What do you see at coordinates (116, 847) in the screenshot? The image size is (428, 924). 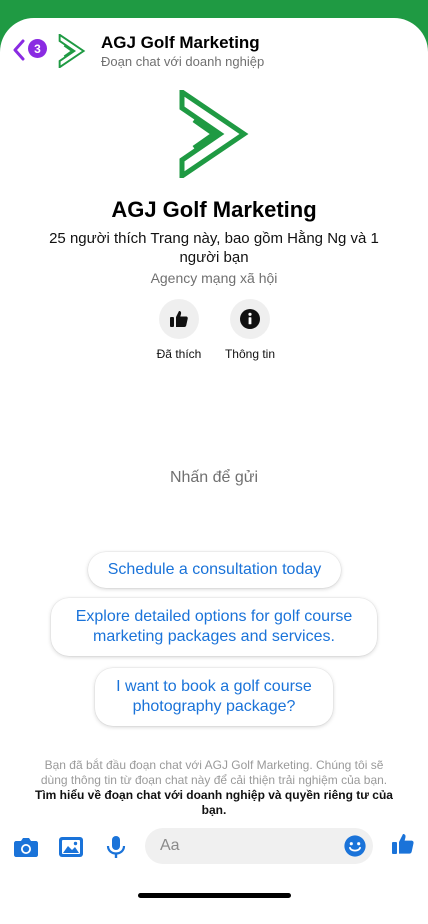 I see `microphone-icon` at bounding box center [116, 847].